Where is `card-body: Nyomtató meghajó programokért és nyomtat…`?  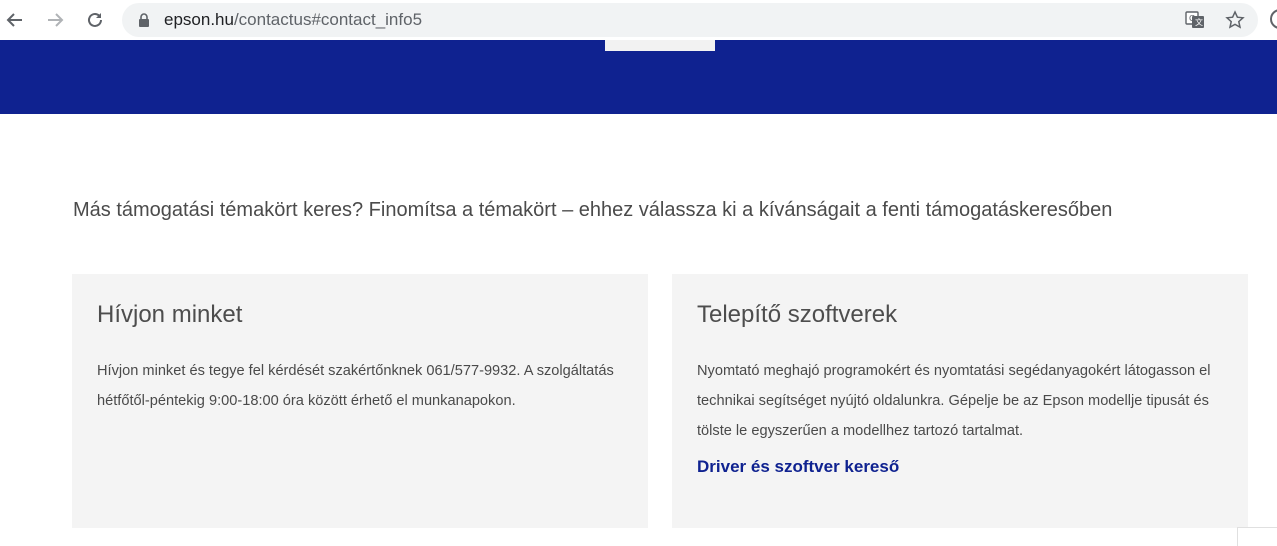 card-body: Nyomtató meghajó programokért és nyomtat… is located at coordinates (954, 401).